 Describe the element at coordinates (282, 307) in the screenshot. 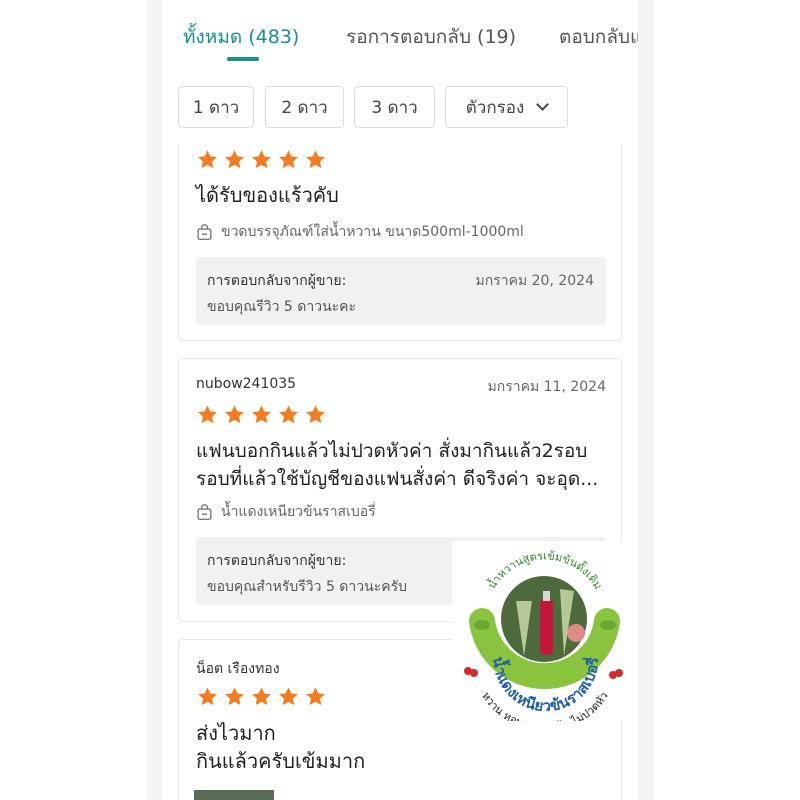

I see `seller-reply-text: ขอบคุณรีวิว 5 ดาวนะคะ` at that location.